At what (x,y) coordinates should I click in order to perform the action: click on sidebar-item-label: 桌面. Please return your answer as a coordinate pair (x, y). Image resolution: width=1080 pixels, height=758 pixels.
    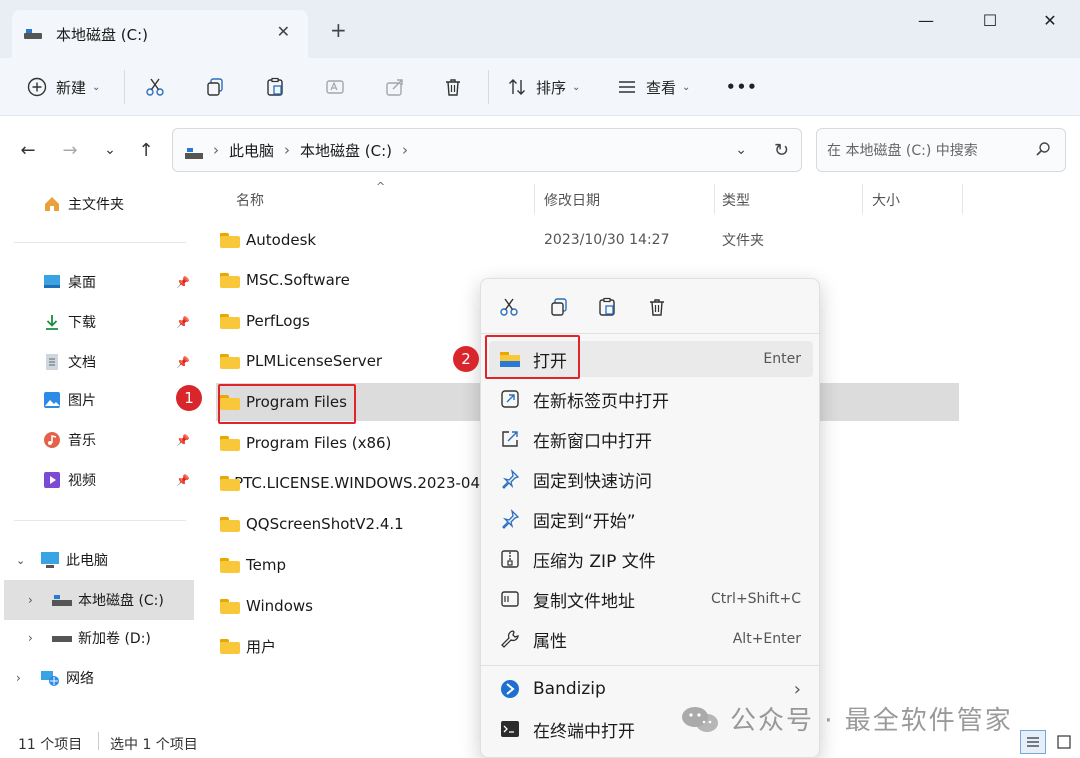
    Looking at the image, I should click on (82, 283).